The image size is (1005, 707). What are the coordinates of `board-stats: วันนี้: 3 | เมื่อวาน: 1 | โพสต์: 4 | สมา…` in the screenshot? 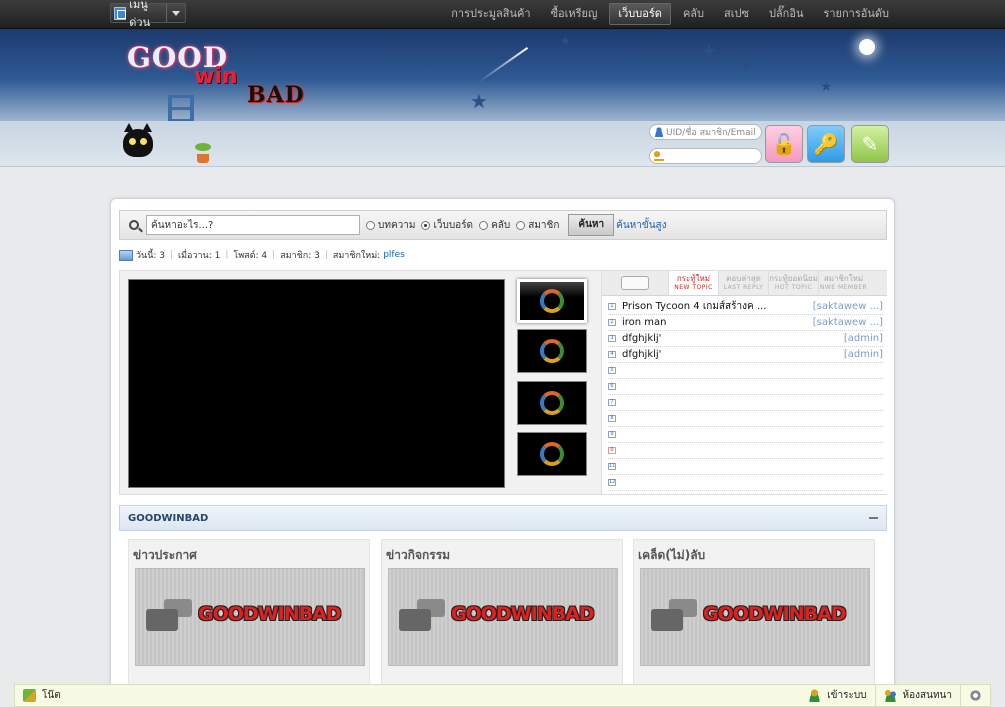 It's located at (262, 255).